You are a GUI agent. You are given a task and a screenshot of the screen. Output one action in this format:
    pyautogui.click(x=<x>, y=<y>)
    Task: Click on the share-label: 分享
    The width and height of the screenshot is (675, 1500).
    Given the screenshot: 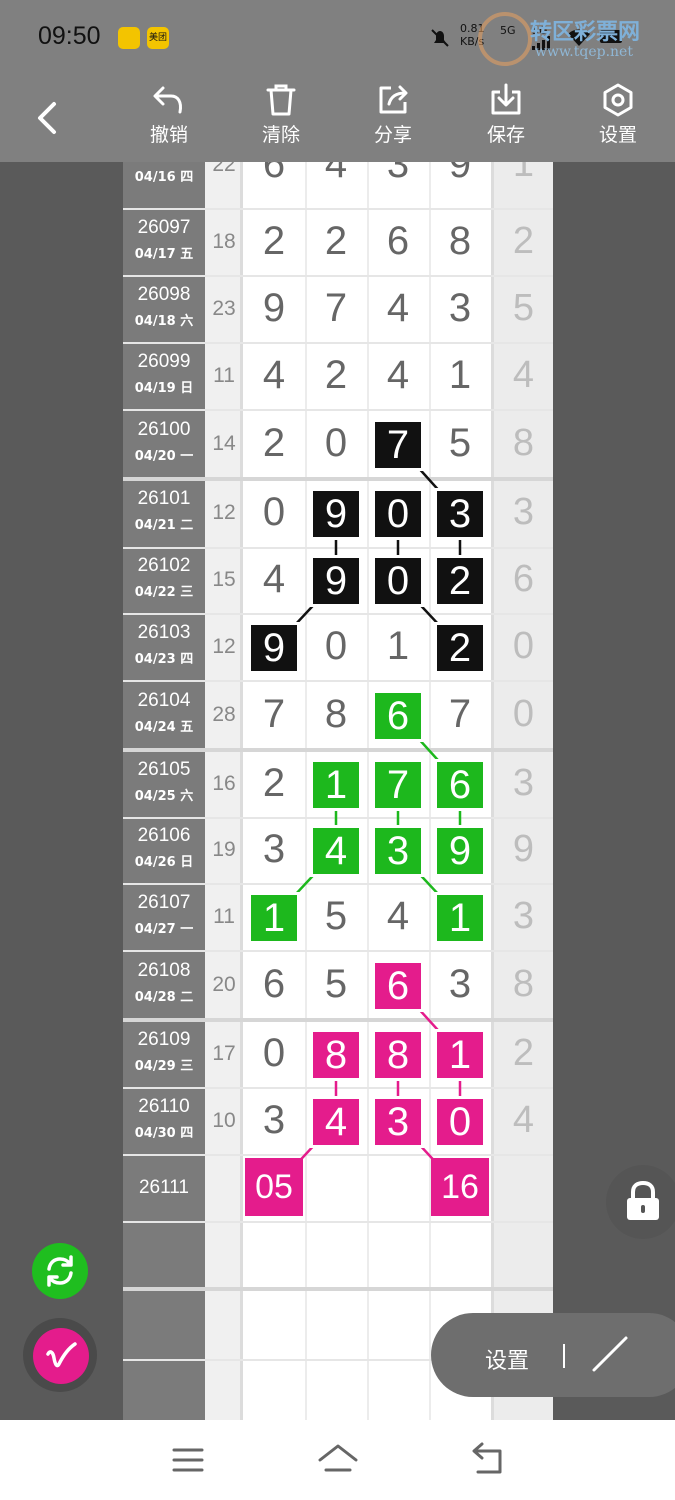 What is the action you would take?
    pyautogui.click(x=392, y=135)
    